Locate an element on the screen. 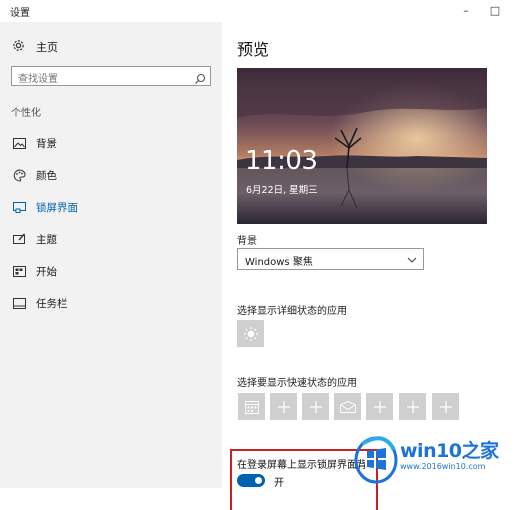 The image size is (523, 510). brightness-icon is located at coordinates (251, 334).